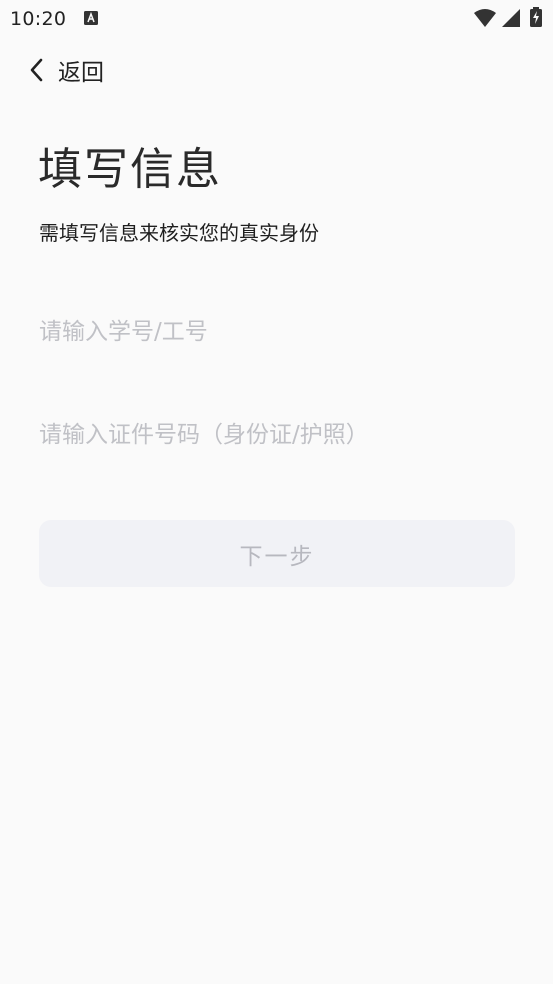  What do you see at coordinates (179, 233) in the screenshot?
I see `page-subtitle: 需填写信息来核实您的真实身份` at bounding box center [179, 233].